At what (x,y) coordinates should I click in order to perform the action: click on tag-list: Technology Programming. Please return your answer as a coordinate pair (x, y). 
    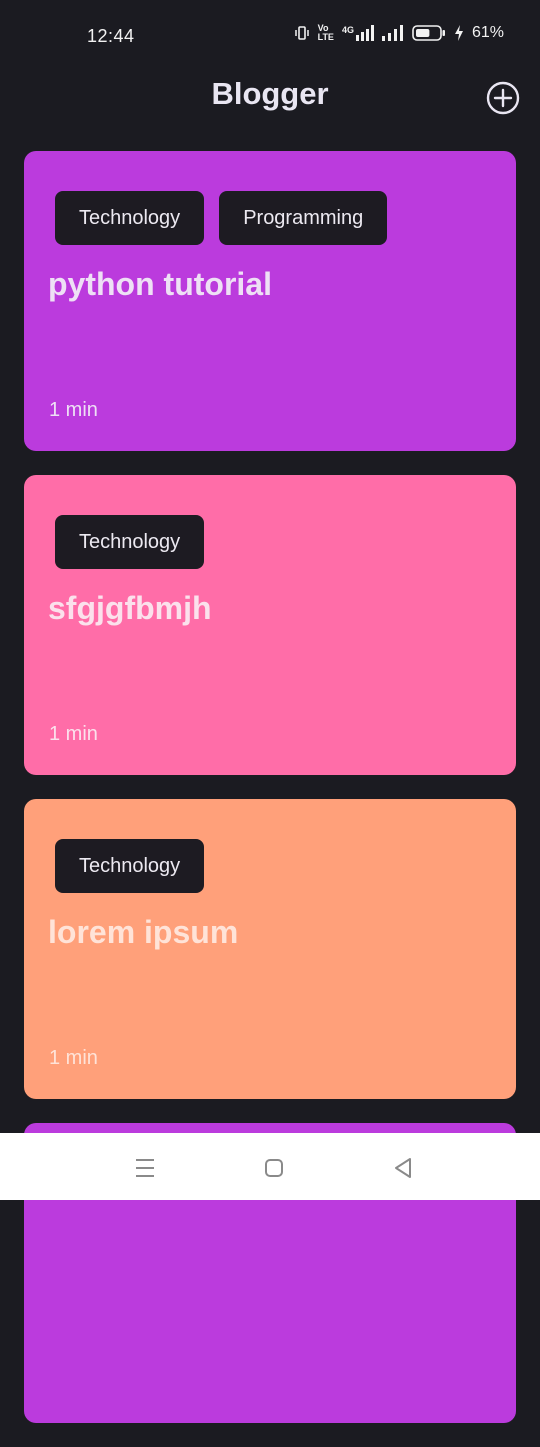
    Looking at the image, I should click on (221, 218).